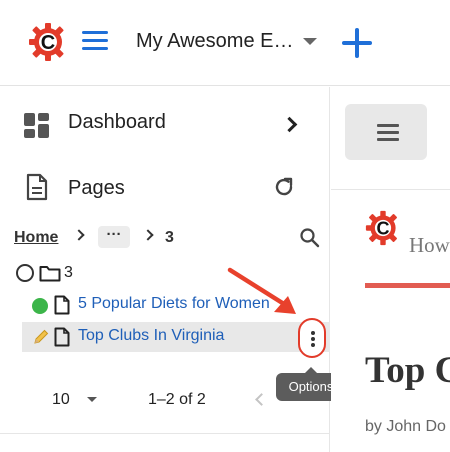 The height and width of the screenshot is (452, 450). What do you see at coordinates (310, 41) in the screenshot?
I see `site-selector-caret-icon` at bounding box center [310, 41].